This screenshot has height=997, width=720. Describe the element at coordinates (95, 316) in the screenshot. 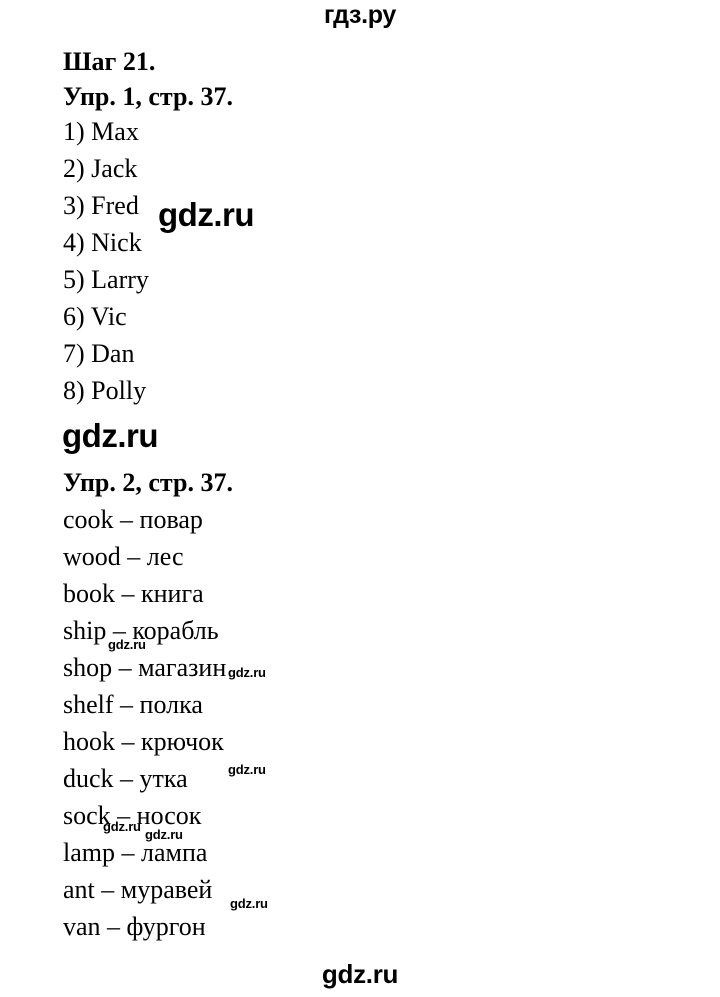

I see `list-item: 6) Vic` at that location.